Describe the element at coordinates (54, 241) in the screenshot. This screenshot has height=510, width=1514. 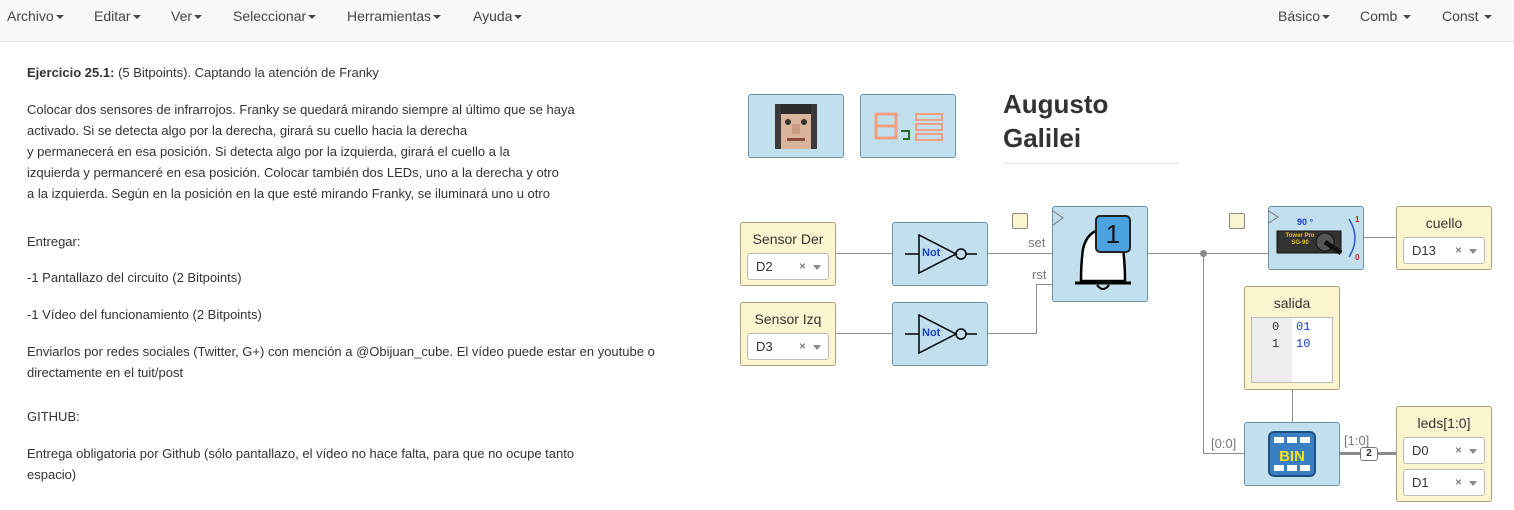
I see `deliver-heading: Entregar:` at that location.